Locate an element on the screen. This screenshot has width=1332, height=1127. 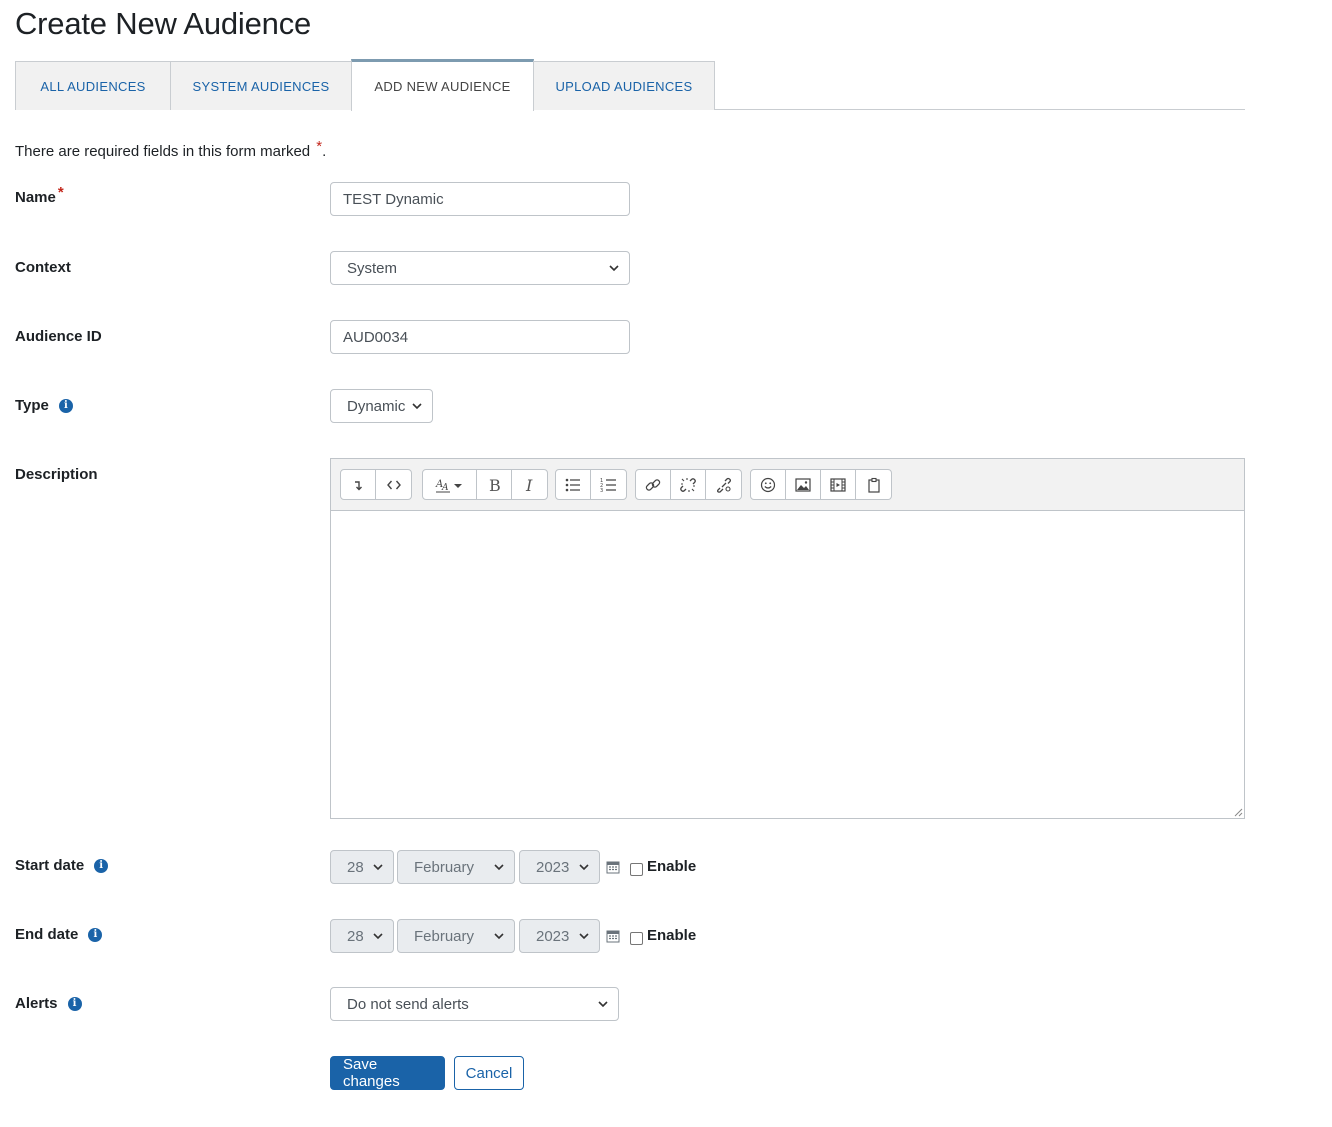
resize-grip-icon is located at coordinates (1238, 812).